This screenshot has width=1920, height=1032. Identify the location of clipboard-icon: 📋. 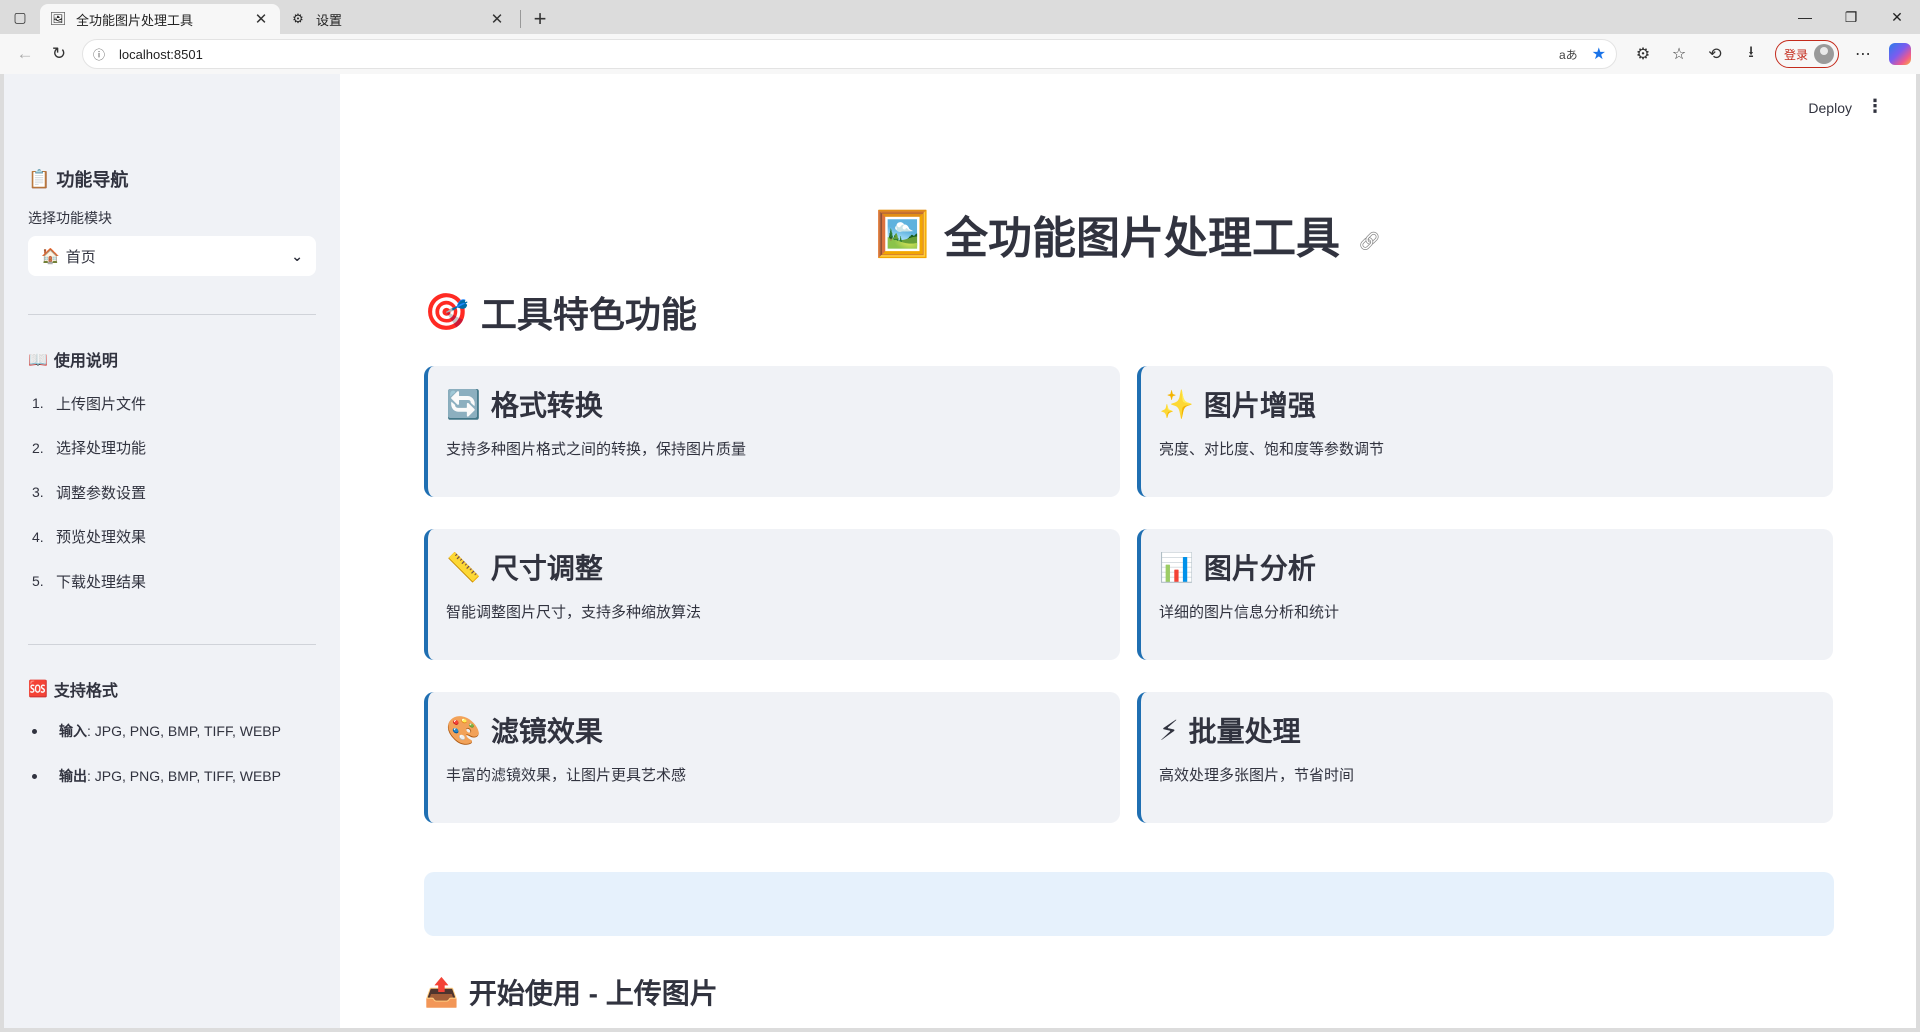
(39, 179).